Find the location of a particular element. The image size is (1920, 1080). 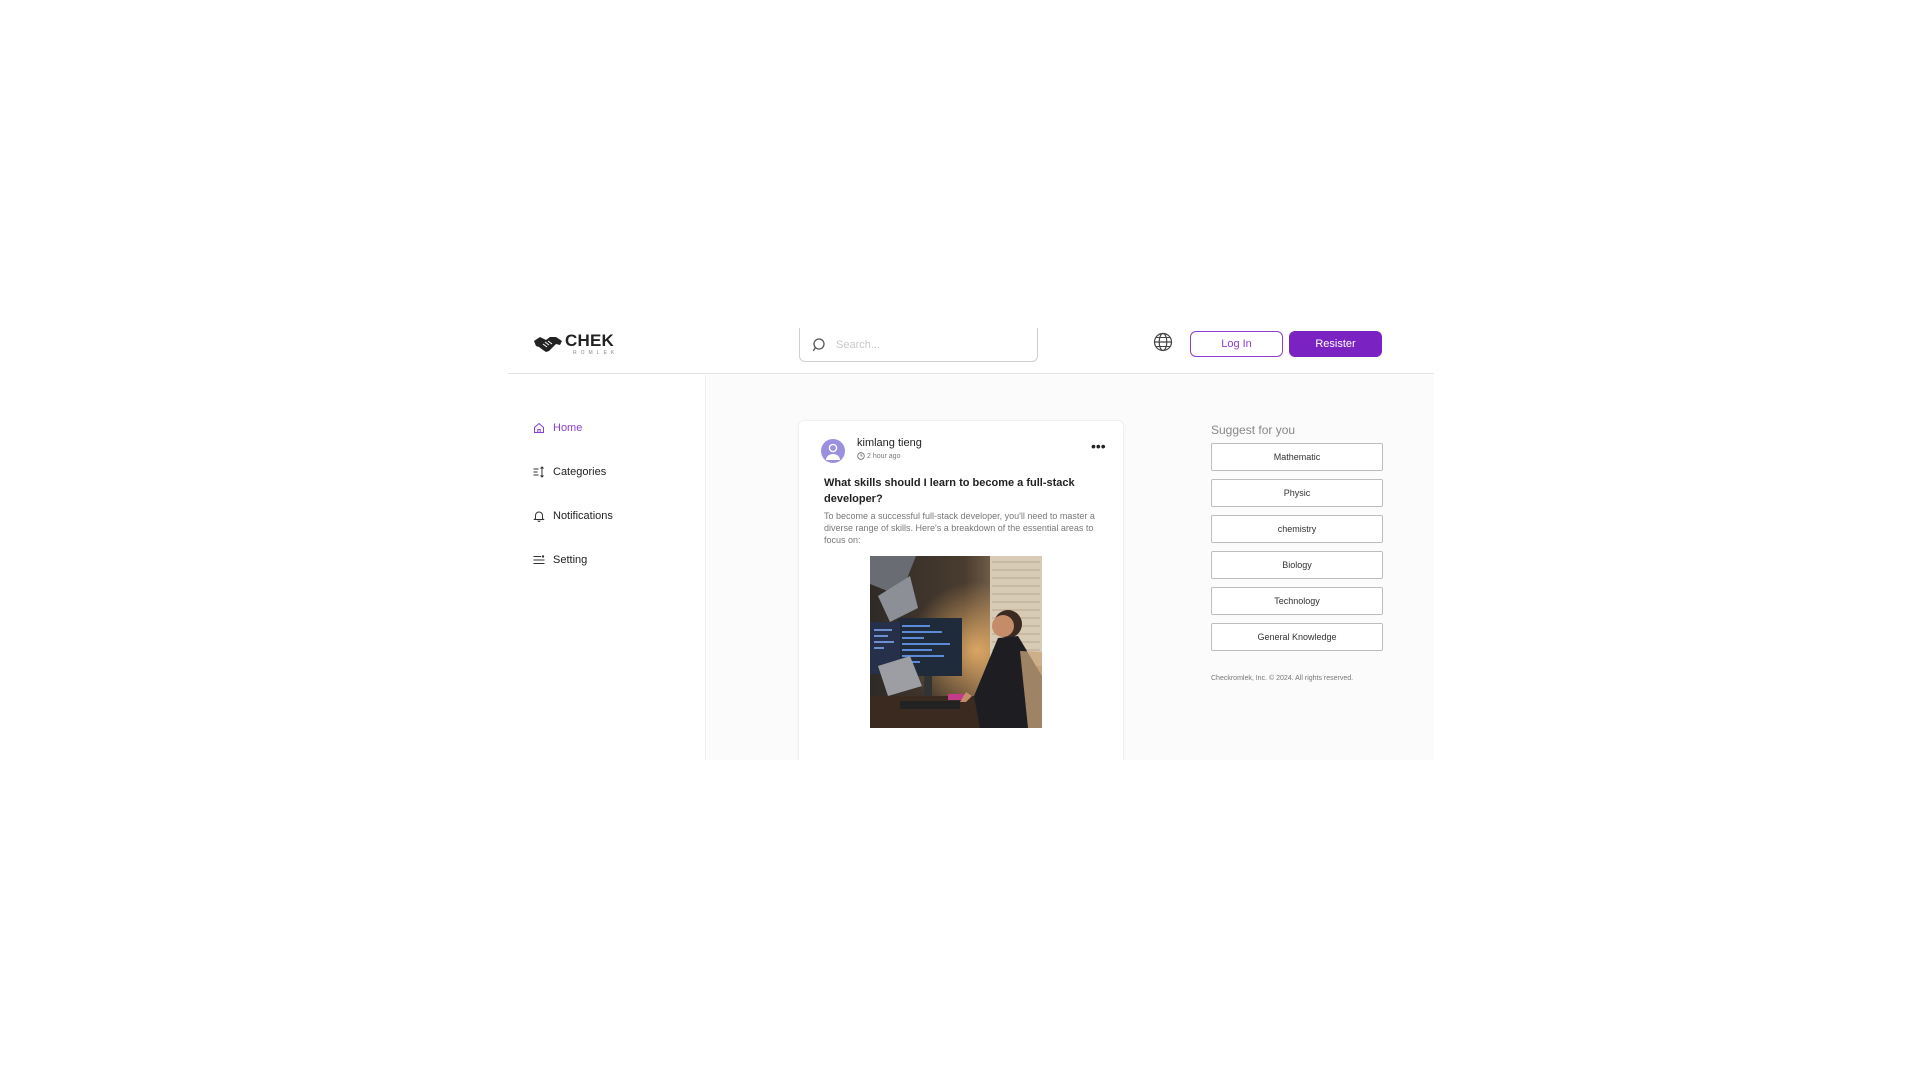

sidebar-item-label: Setting is located at coordinates (570, 560).